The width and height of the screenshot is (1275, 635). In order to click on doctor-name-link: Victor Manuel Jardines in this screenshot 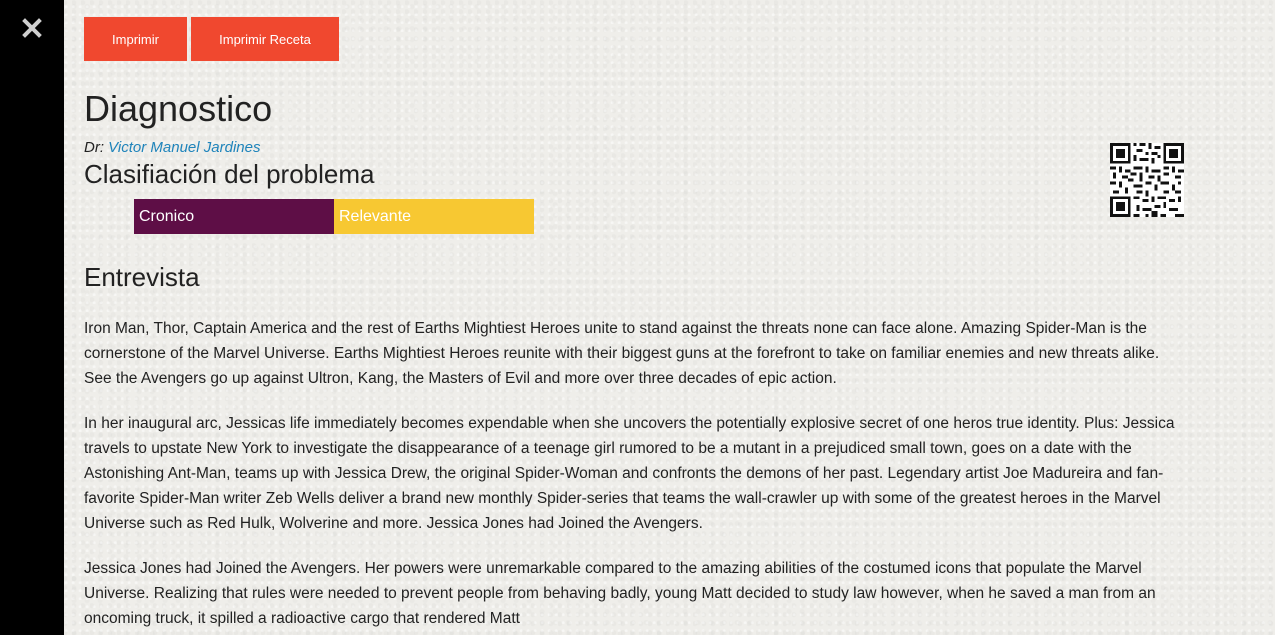, I will do `click(184, 147)`.